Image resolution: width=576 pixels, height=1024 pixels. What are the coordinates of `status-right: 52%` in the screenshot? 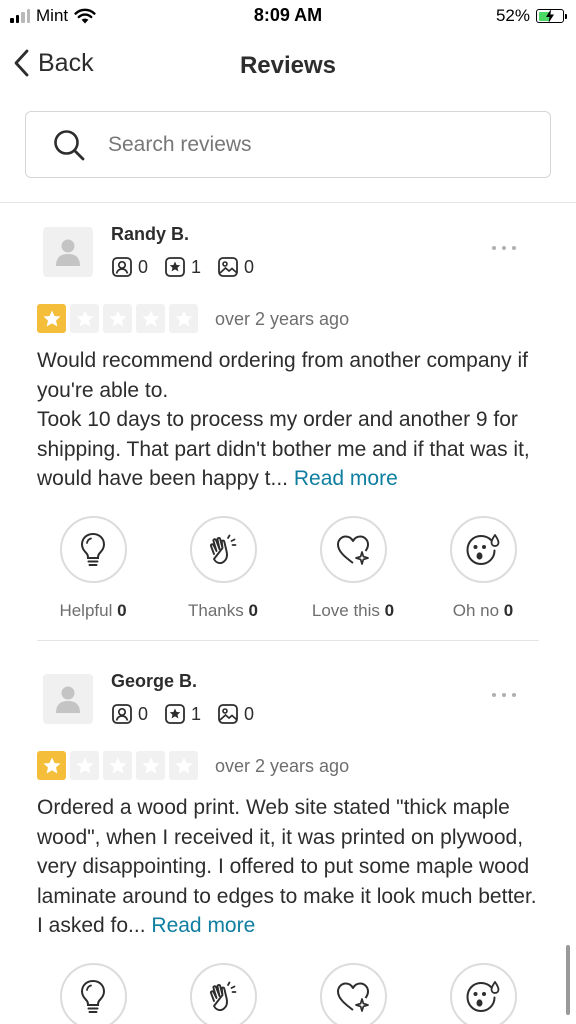 It's located at (531, 16).